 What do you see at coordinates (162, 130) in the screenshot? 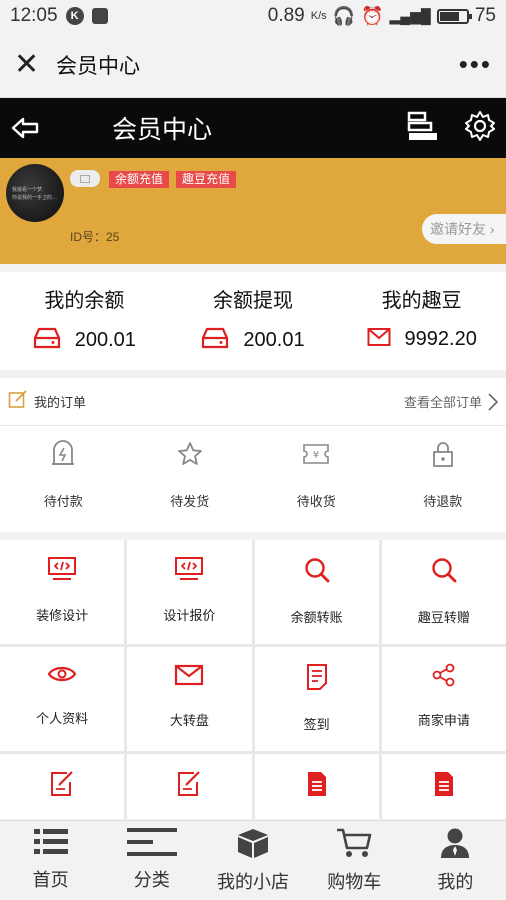
I see `page-title: 会员中心` at bounding box center [162, 130].